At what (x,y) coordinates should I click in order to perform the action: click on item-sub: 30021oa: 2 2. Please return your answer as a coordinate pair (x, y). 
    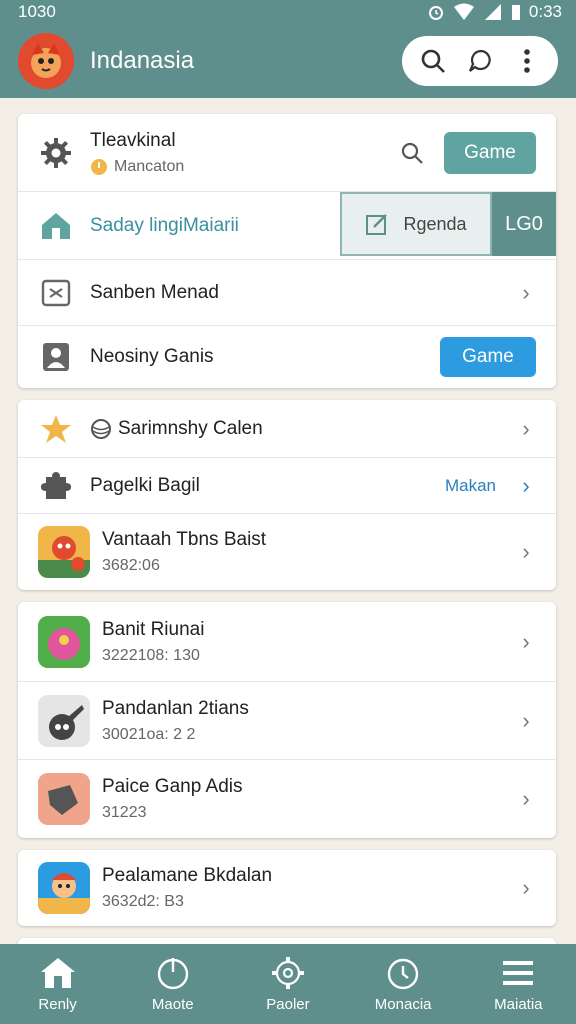
    Looking at the image, I should click on (149, 734).